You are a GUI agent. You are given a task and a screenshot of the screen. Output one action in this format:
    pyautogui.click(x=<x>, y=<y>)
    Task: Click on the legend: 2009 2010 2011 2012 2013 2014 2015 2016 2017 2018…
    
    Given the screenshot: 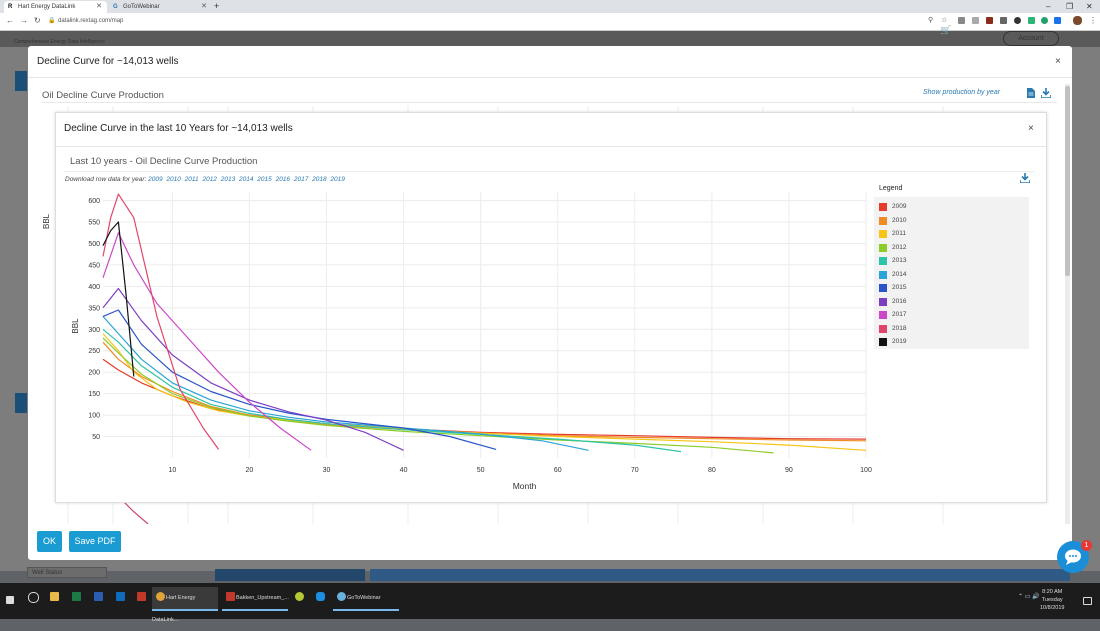 What is the action you would take?
    pyautogui.click(x=951, y=273)
    